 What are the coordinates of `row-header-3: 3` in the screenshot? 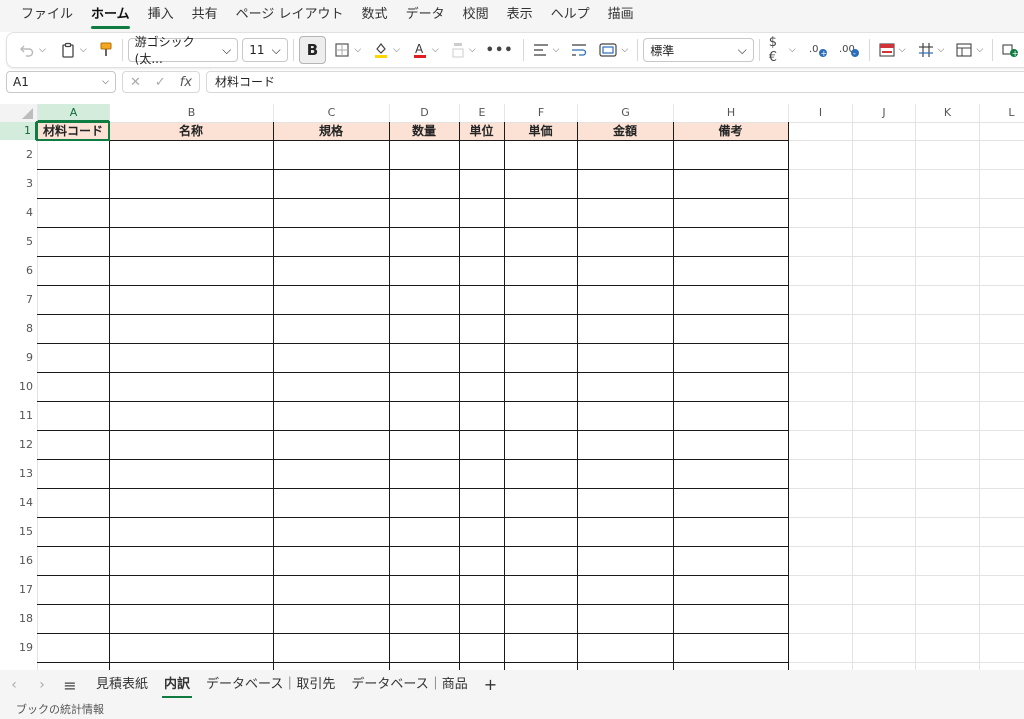 It's located at (18, 183).